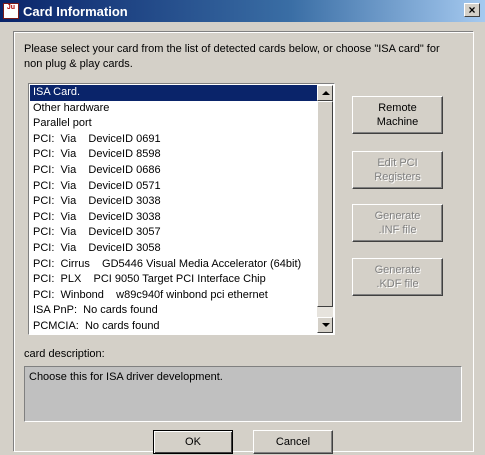  Describe the element at coordinates (293, 442) in the screenshot. I see `cancel-button: Cancel` at that location.